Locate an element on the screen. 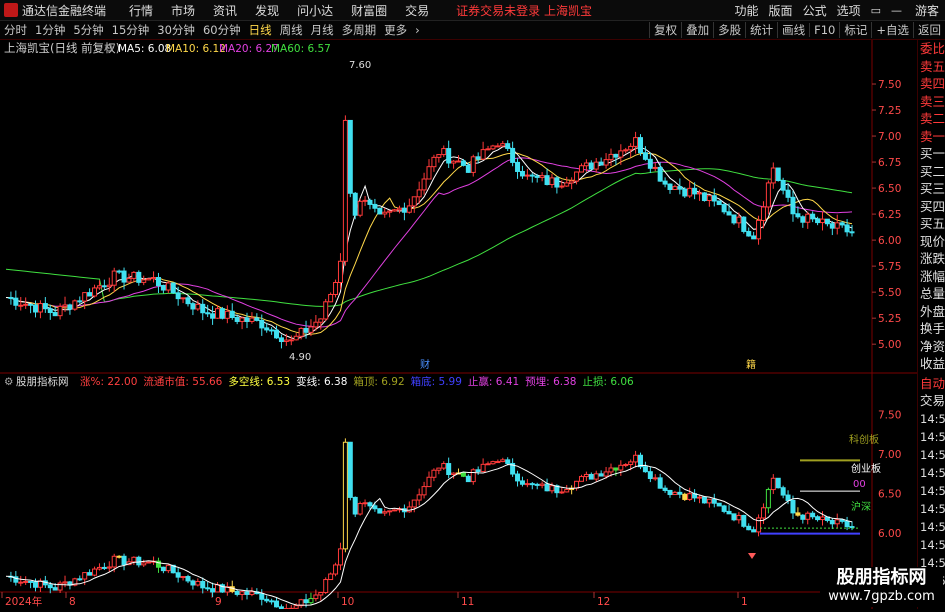  guest-user: 游客 is located at coordinates (927, 10).